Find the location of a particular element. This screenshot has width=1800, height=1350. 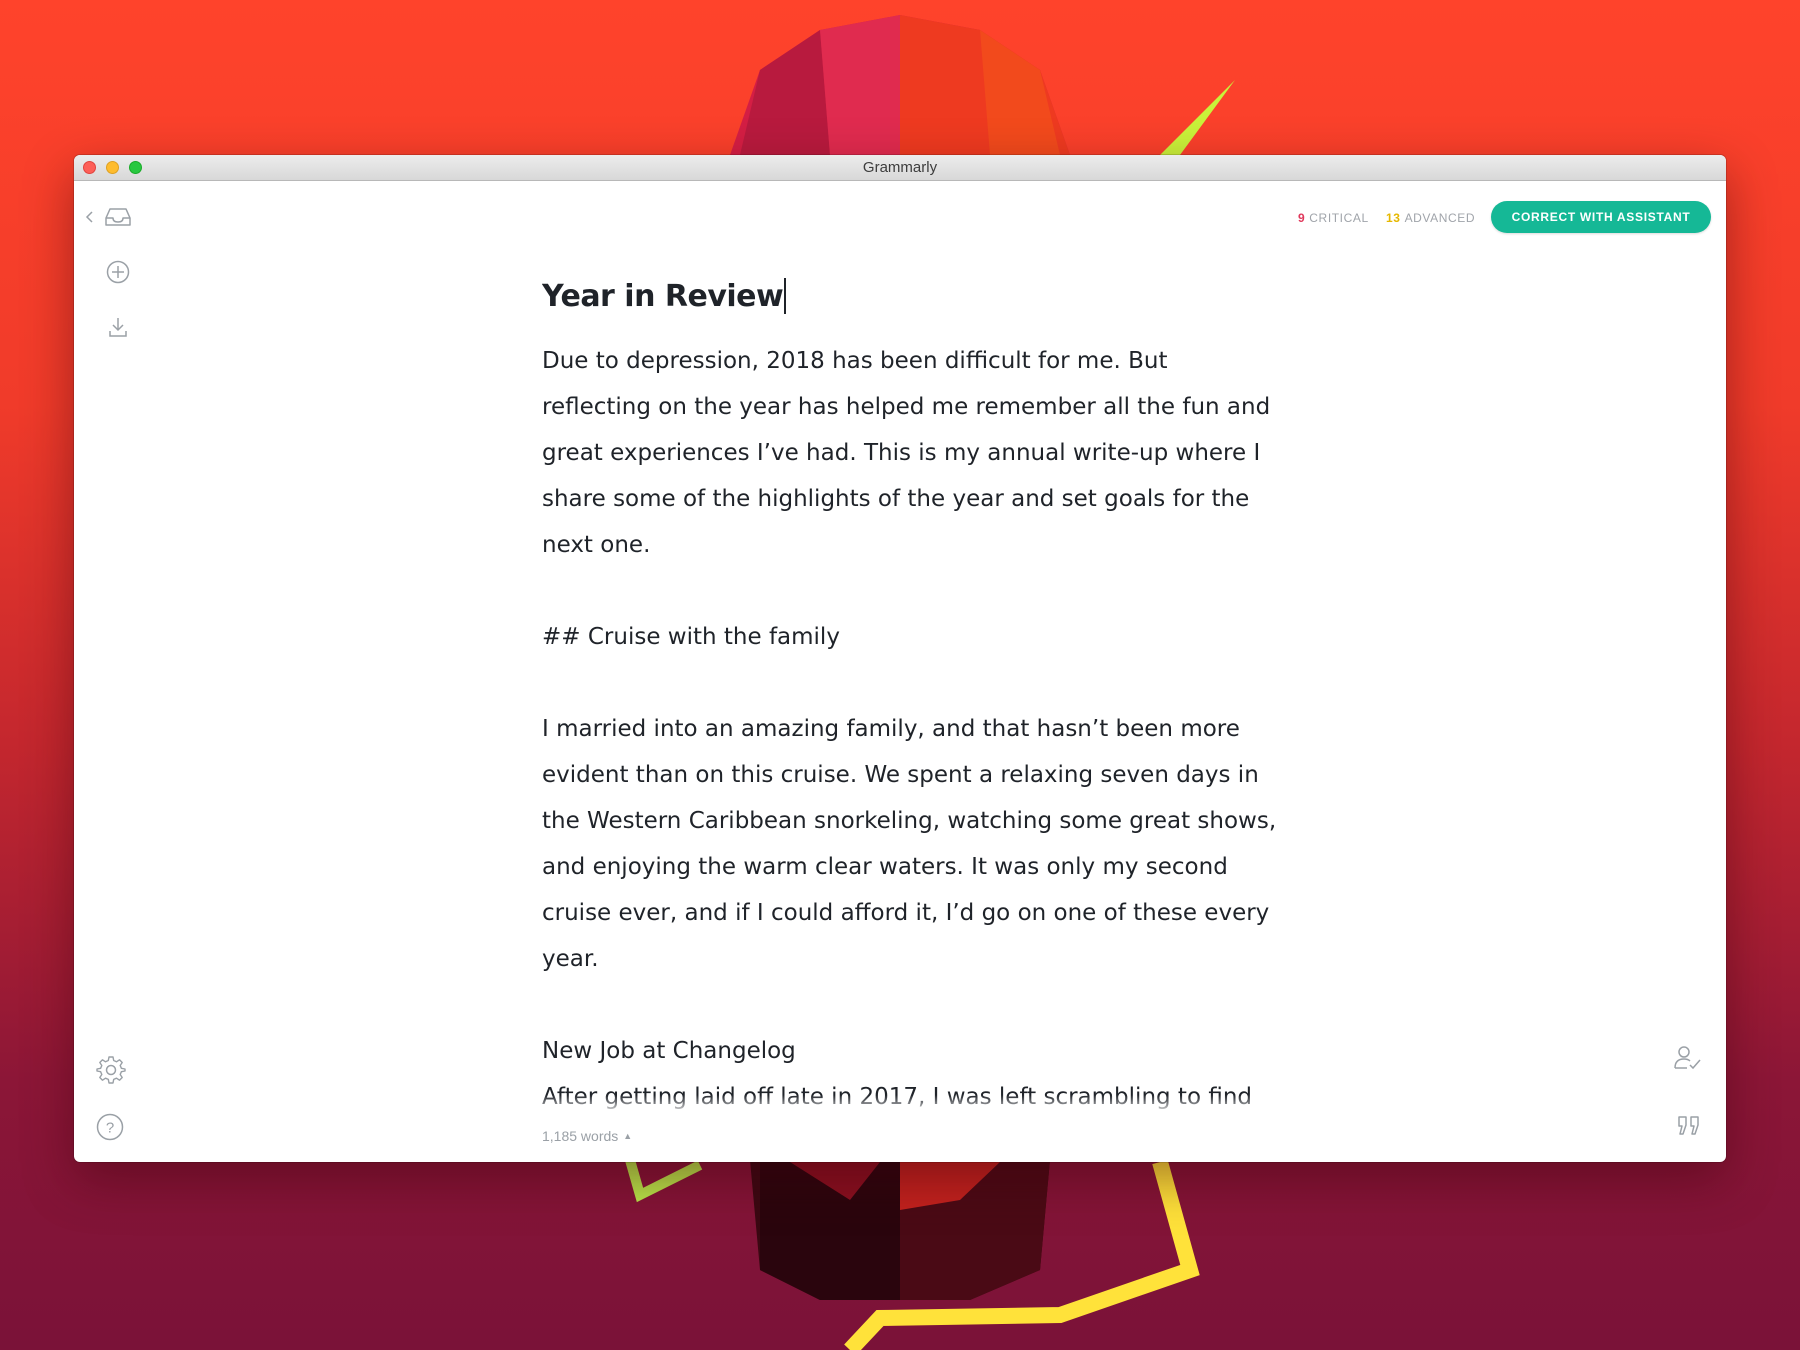

document-title: Year in Review is located at coordinates (664, 297).